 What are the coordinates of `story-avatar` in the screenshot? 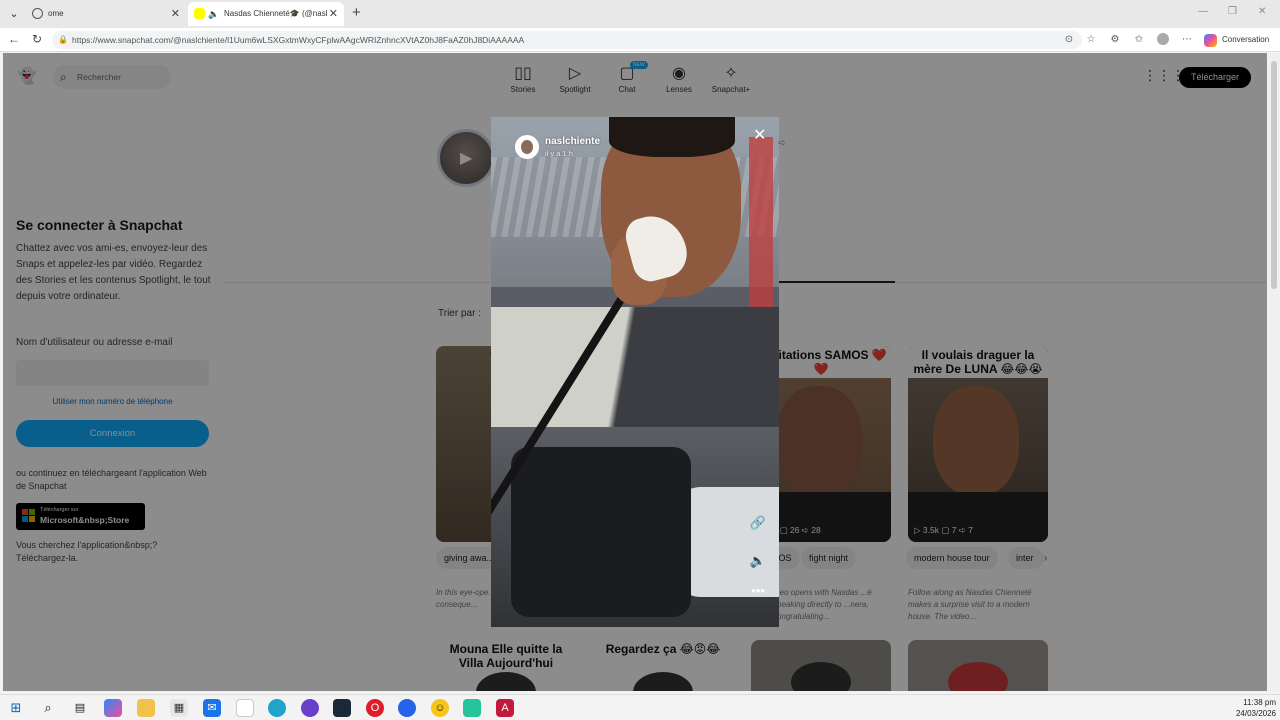 It's located at (527, 147).